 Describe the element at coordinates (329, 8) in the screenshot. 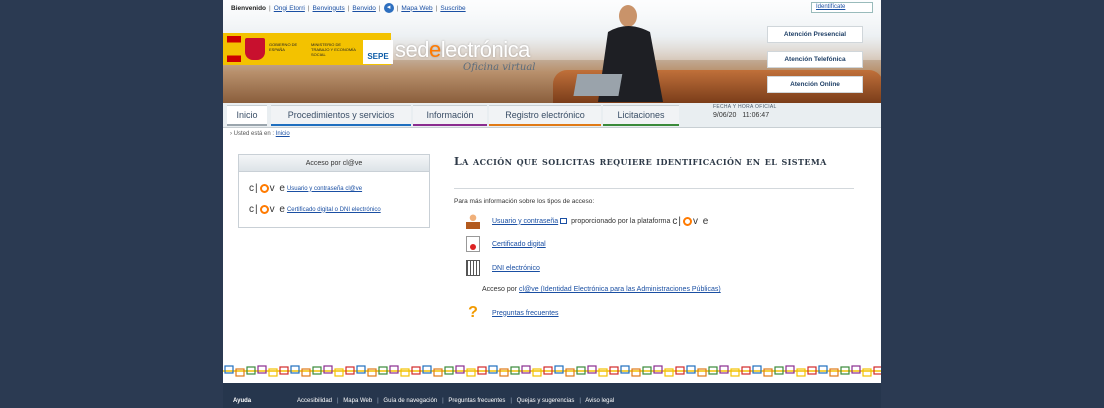

I see `lang-catala-link: Benvinguts` at that location.